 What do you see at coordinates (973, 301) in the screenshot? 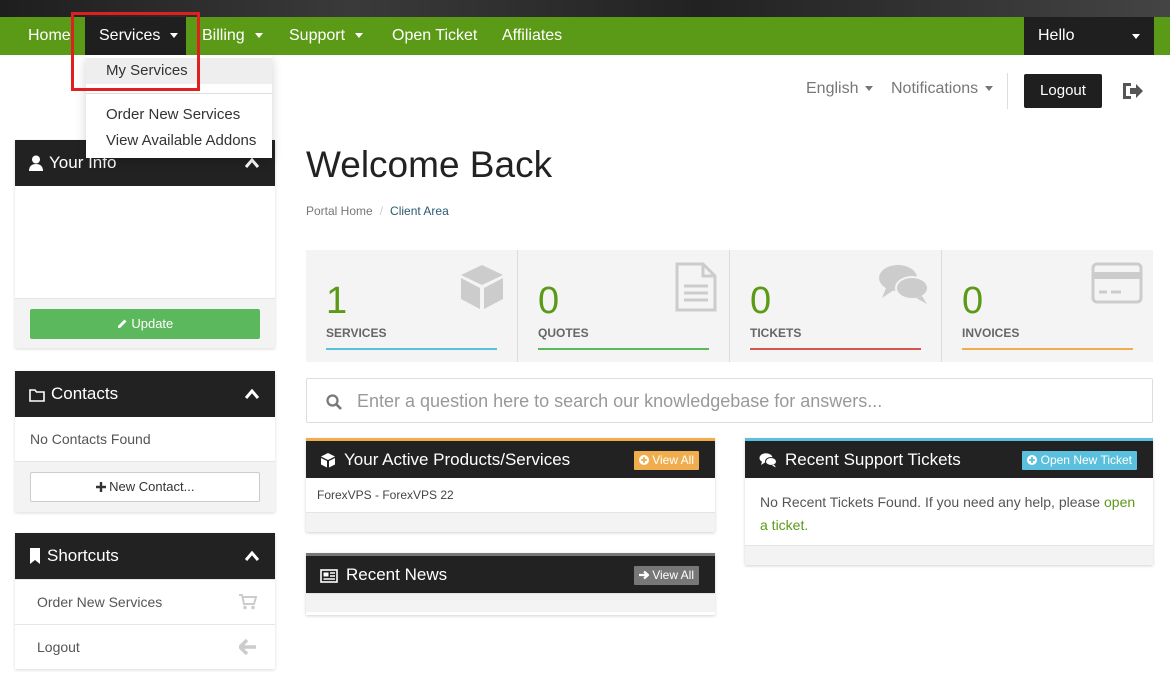
I see `invoices-count: 0` at bounding box center [973, 301].